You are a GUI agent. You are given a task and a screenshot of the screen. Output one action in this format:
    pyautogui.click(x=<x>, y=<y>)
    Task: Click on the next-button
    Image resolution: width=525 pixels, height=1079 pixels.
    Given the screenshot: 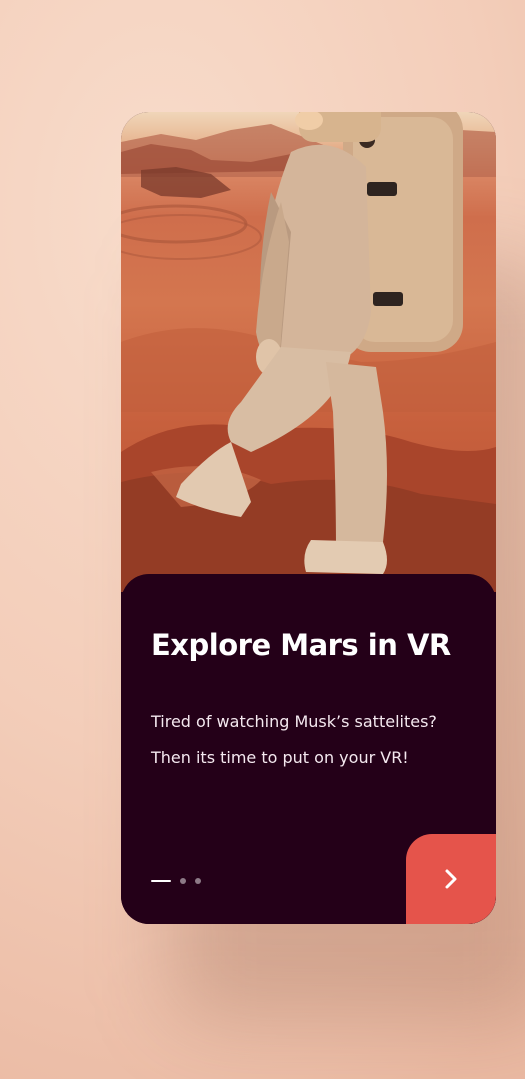 What is the action you would take?
    pyautogui.click(x=451, y=879)
    